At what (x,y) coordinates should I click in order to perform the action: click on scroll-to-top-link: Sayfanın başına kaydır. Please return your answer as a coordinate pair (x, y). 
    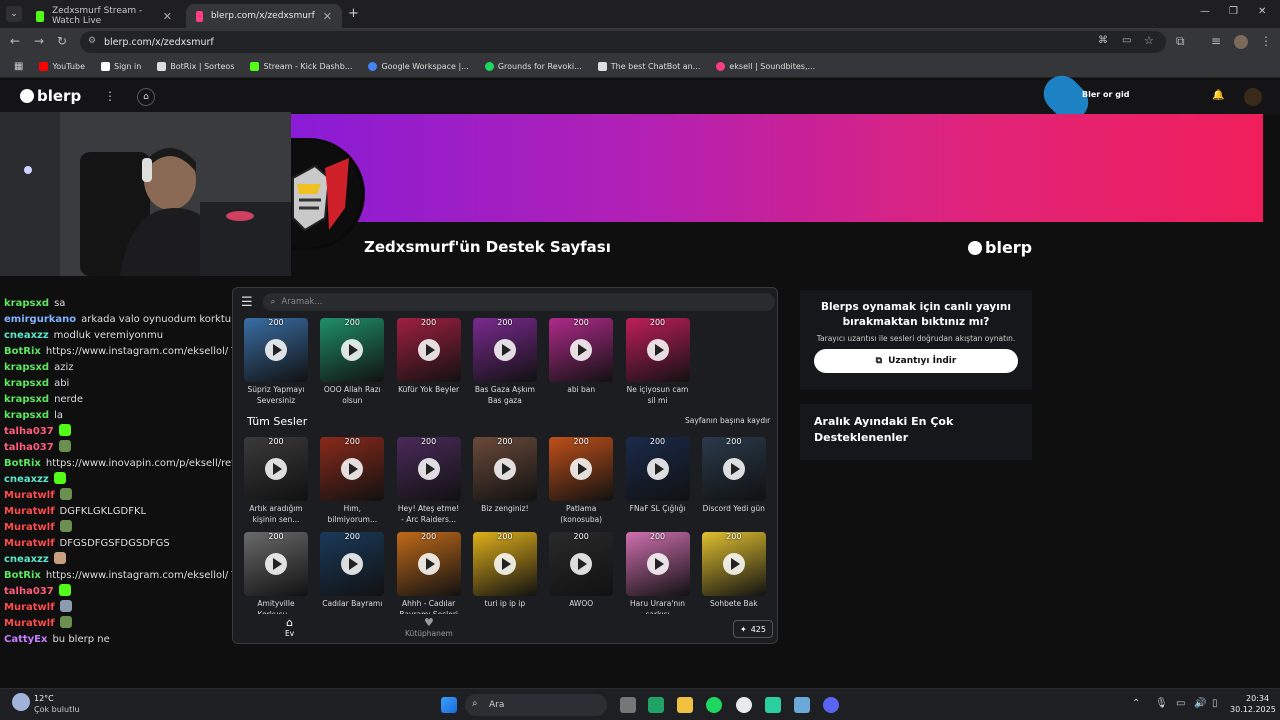
    Looking at the image, I should click on (727, 420).